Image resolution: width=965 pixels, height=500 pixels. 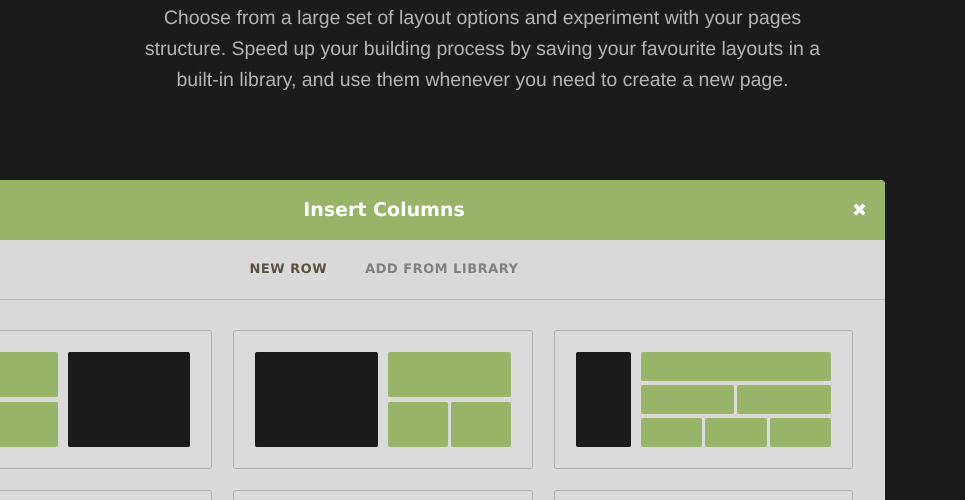 What do you see at coordinates (482, 80) in the screenshot?
I see `intro-text: built-in library, and use them whenever you need to create a new page.` at bounding box center [482, 80].